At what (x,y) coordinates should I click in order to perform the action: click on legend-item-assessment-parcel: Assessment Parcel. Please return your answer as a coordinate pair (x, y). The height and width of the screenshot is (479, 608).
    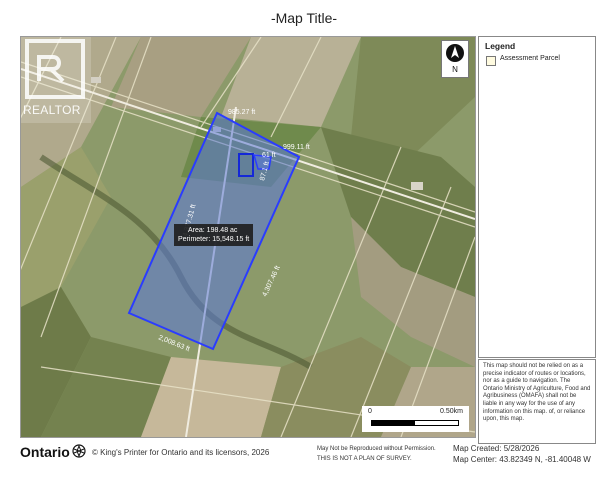
    Looking at the image, I should click on (530, 58).